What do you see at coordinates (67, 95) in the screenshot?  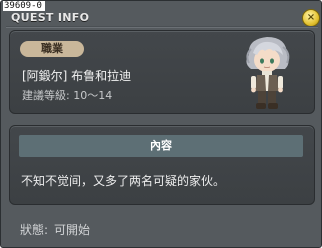 I see `recommended-level: 建議等級: 10～14` at bounding box center [67, 95].